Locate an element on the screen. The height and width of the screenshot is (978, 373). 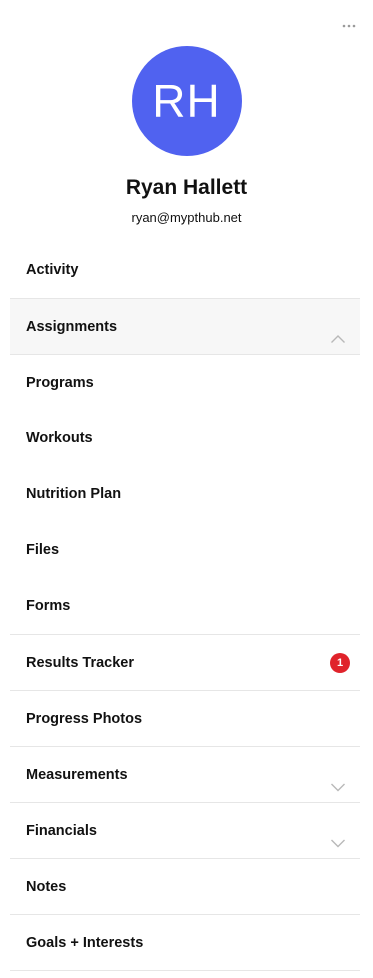
avatar: RH is located at coordinates (186, 101).